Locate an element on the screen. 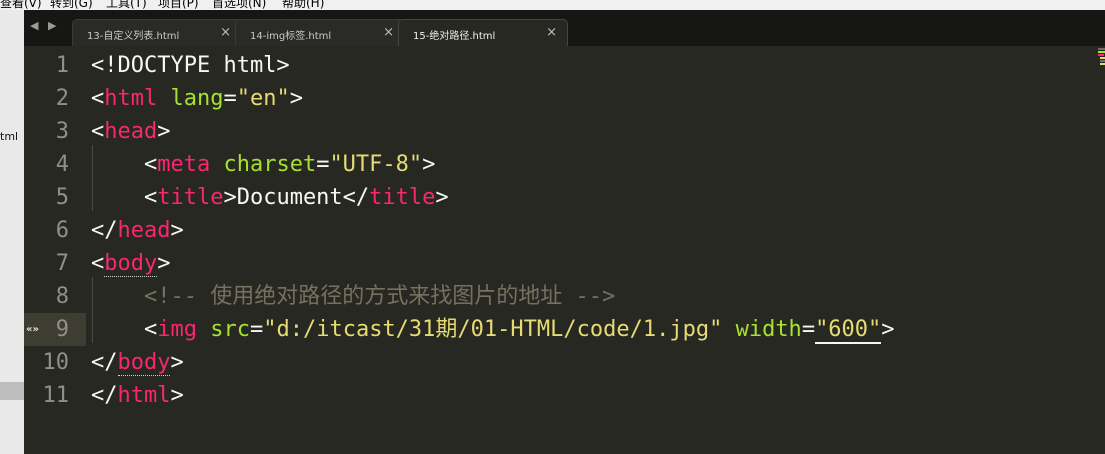  code-line: <!-- 使用绝对路径的方式来找图片的地址 --> is located at coordinates (353, 296).